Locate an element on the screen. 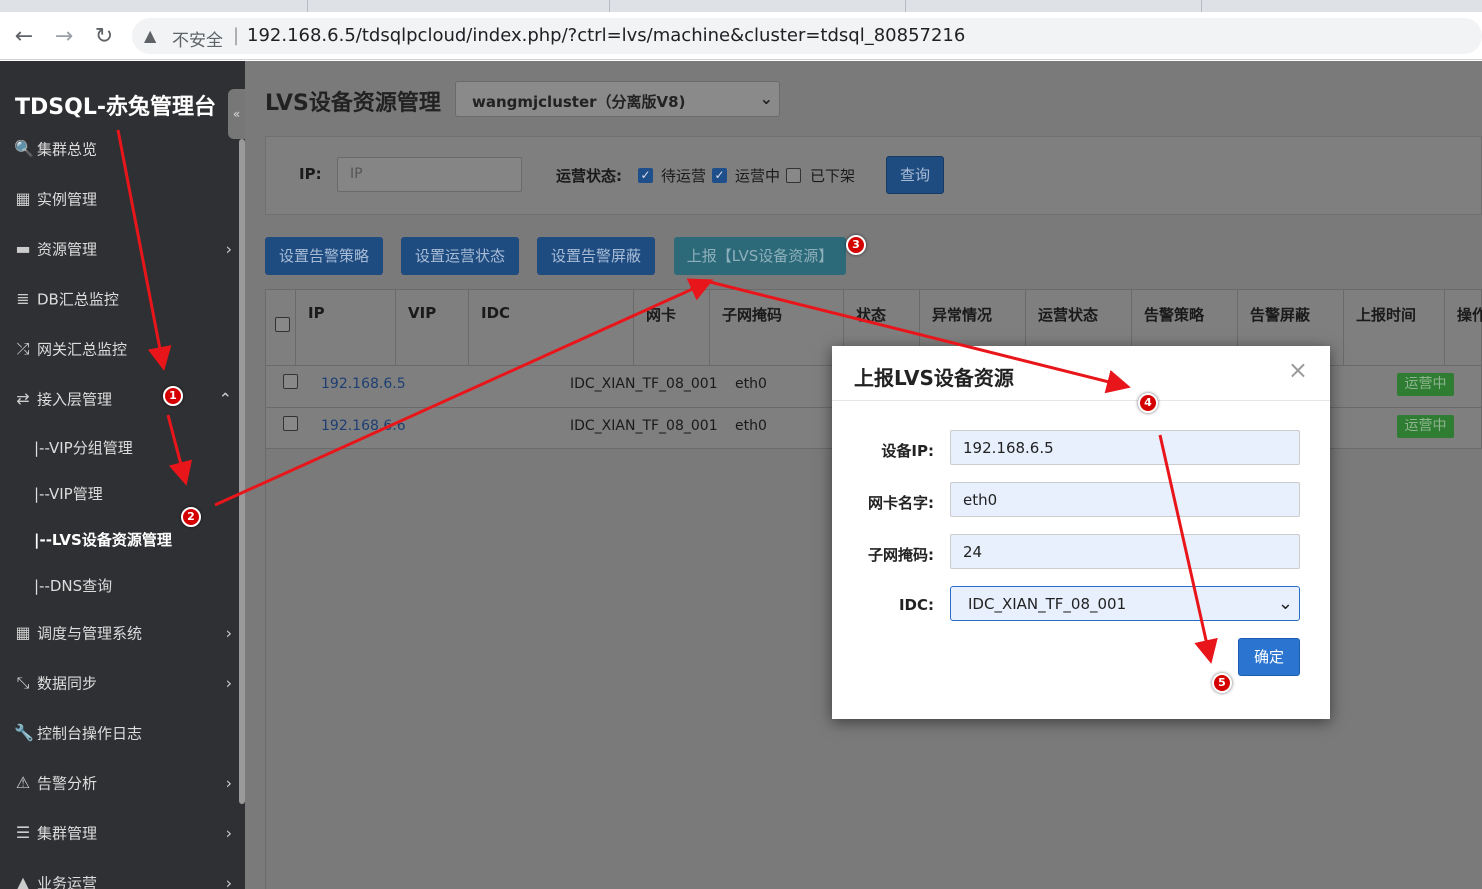  annotation-marker: 2 is located at coordinates (191, 517).